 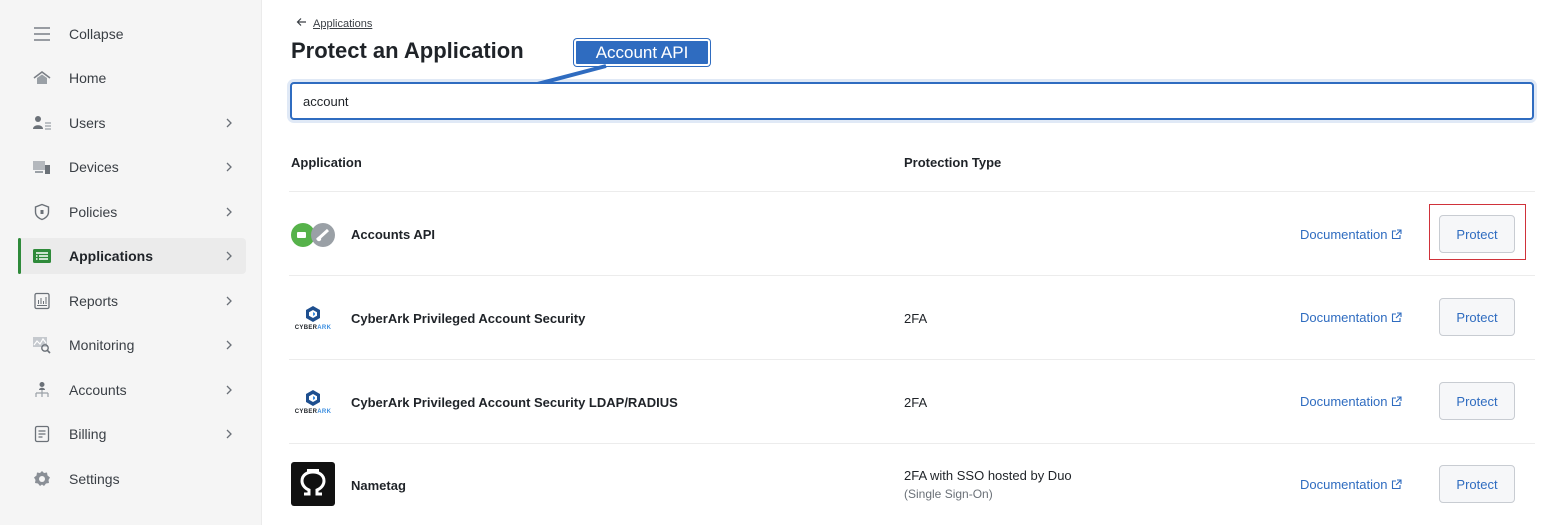 I want to click on back-link: Applications, so click(x=334, y=23).